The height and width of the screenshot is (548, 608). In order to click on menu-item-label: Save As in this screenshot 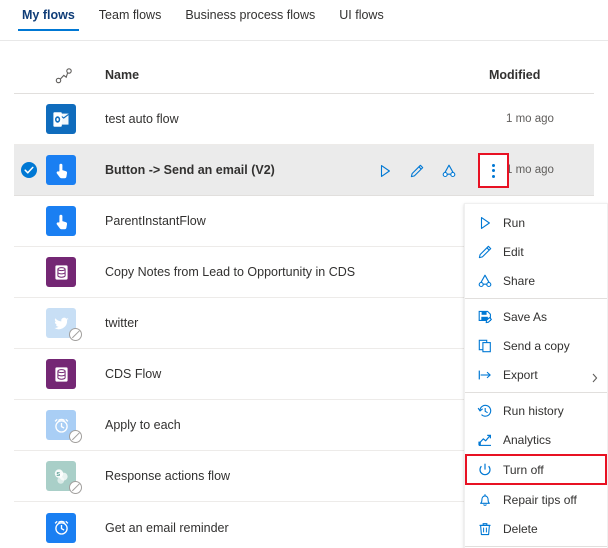, I will do `click(525, 316)`.